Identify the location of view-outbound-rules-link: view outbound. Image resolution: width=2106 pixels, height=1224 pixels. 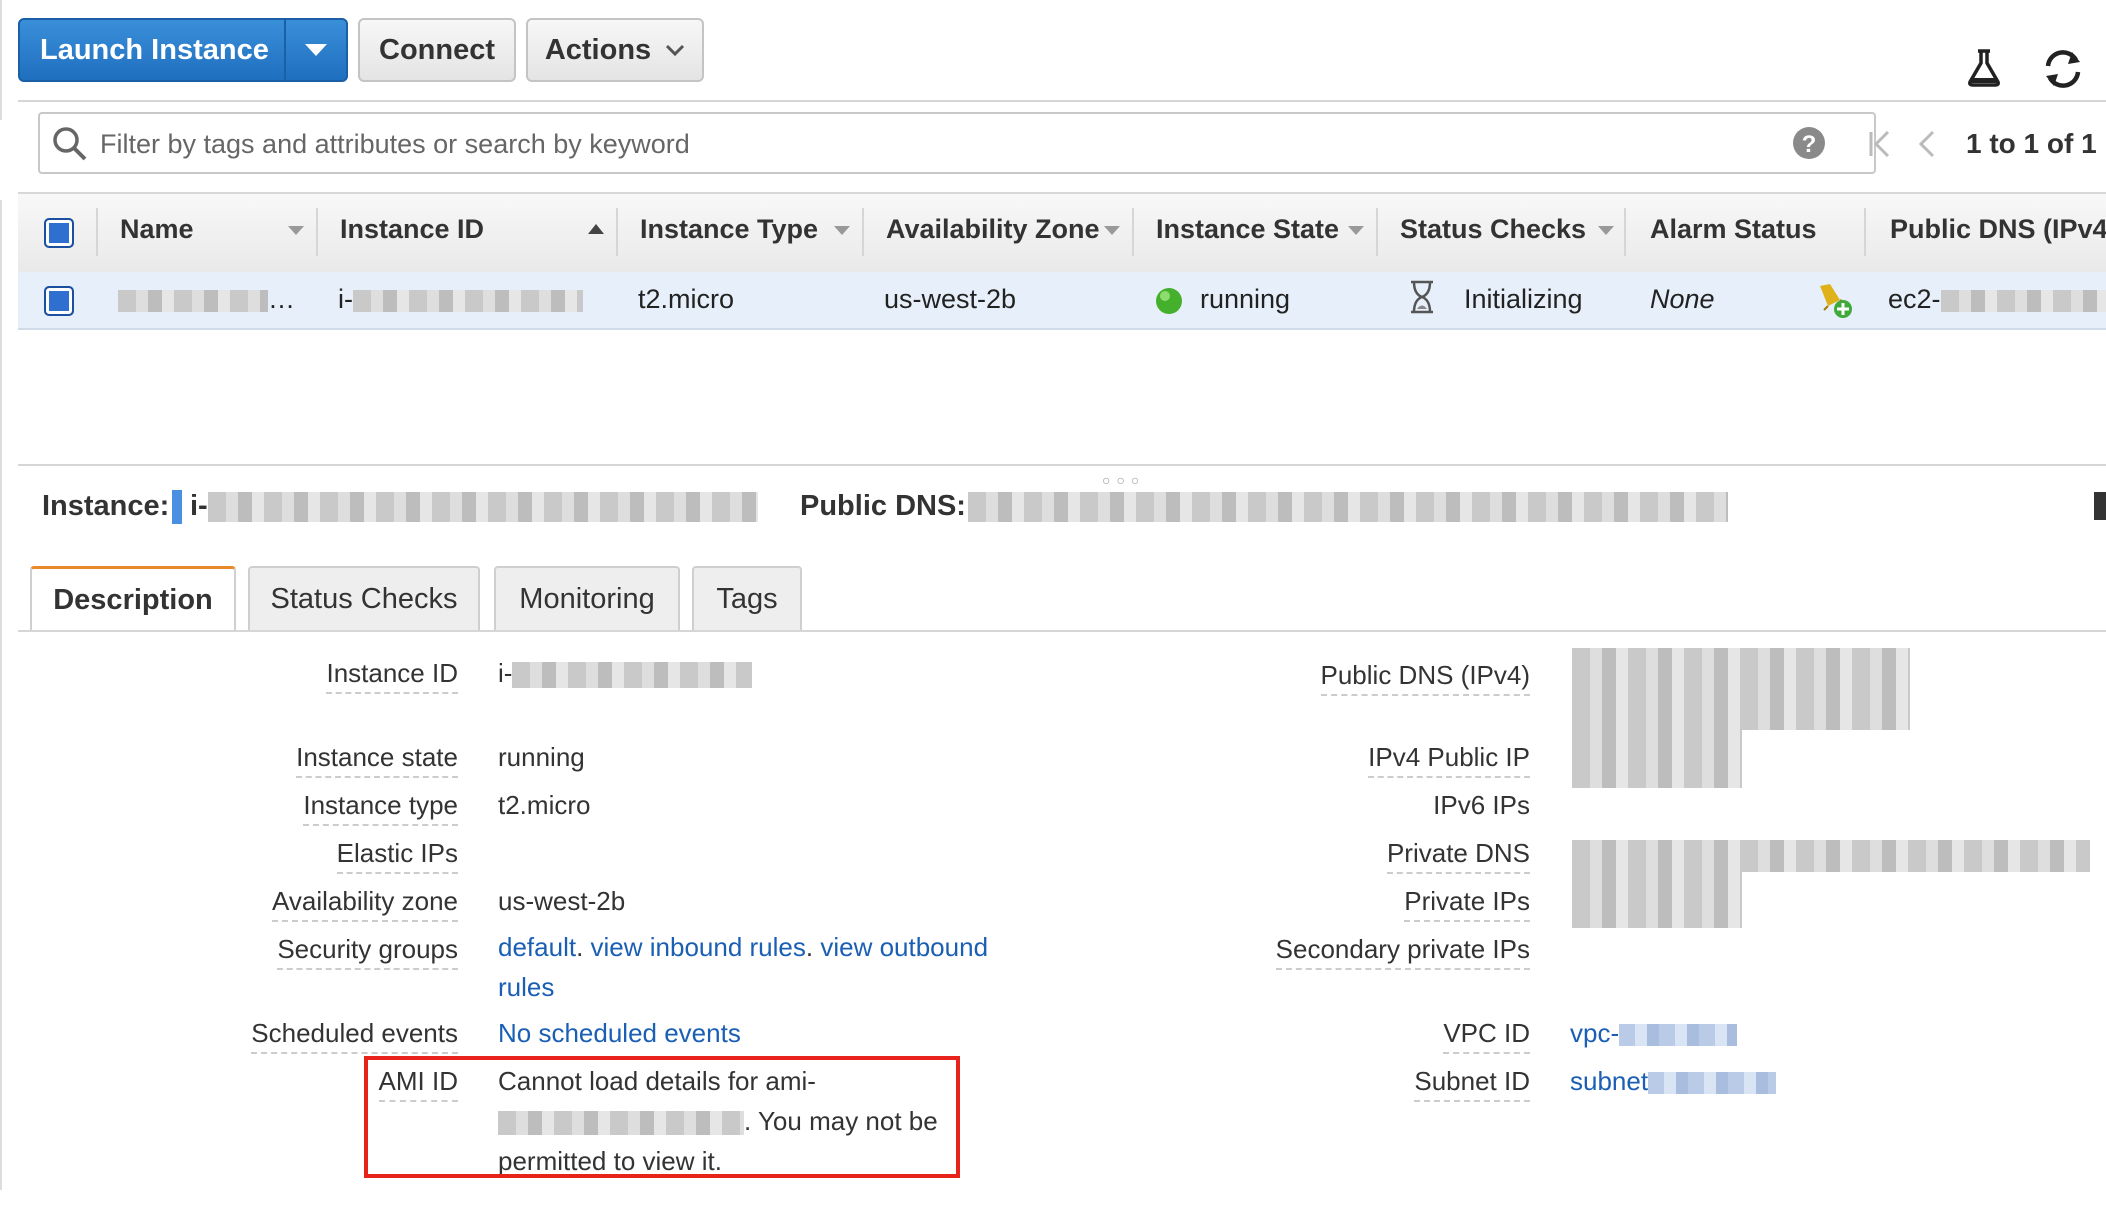
(904, 947).